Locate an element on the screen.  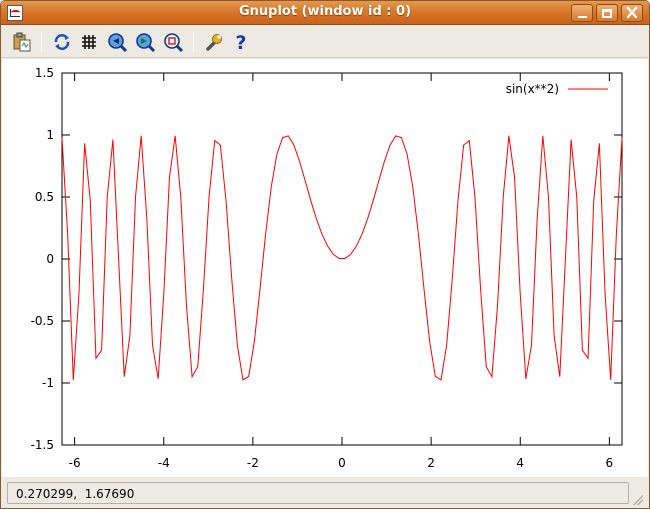
previous-zoom-button is located at coordinates (117, 42).